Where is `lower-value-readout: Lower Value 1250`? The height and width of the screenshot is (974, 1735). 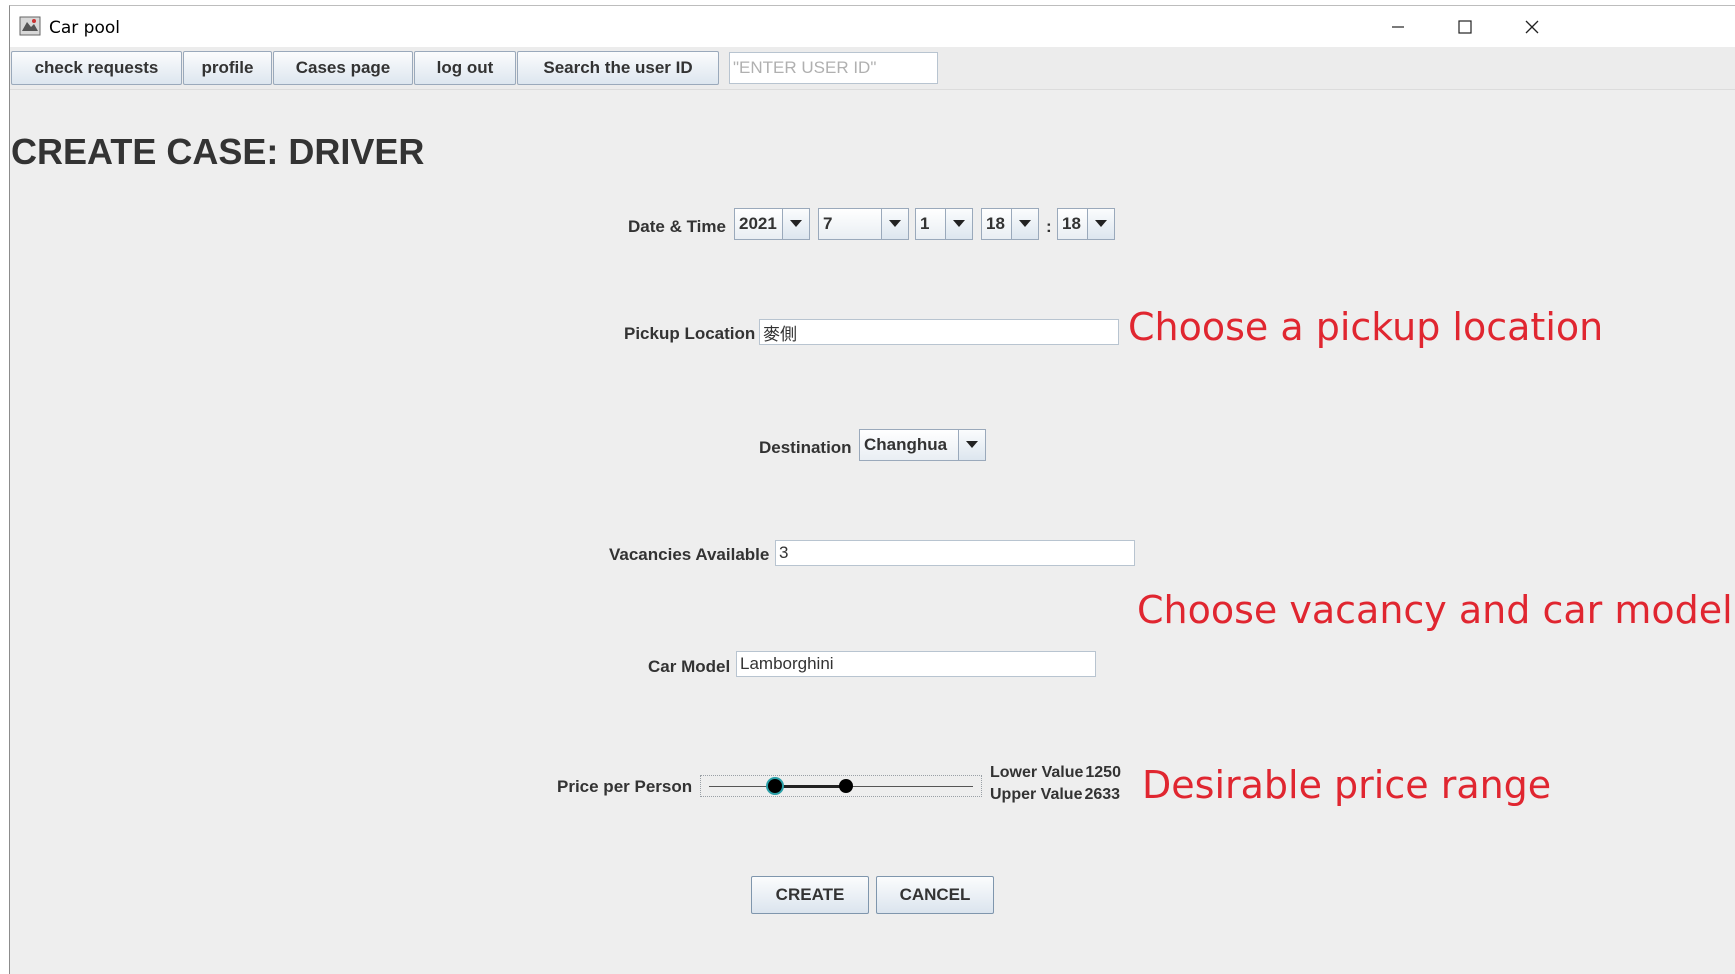
lower-value-readout: Lower Value 1250 is located at coordinates (1055, 773).